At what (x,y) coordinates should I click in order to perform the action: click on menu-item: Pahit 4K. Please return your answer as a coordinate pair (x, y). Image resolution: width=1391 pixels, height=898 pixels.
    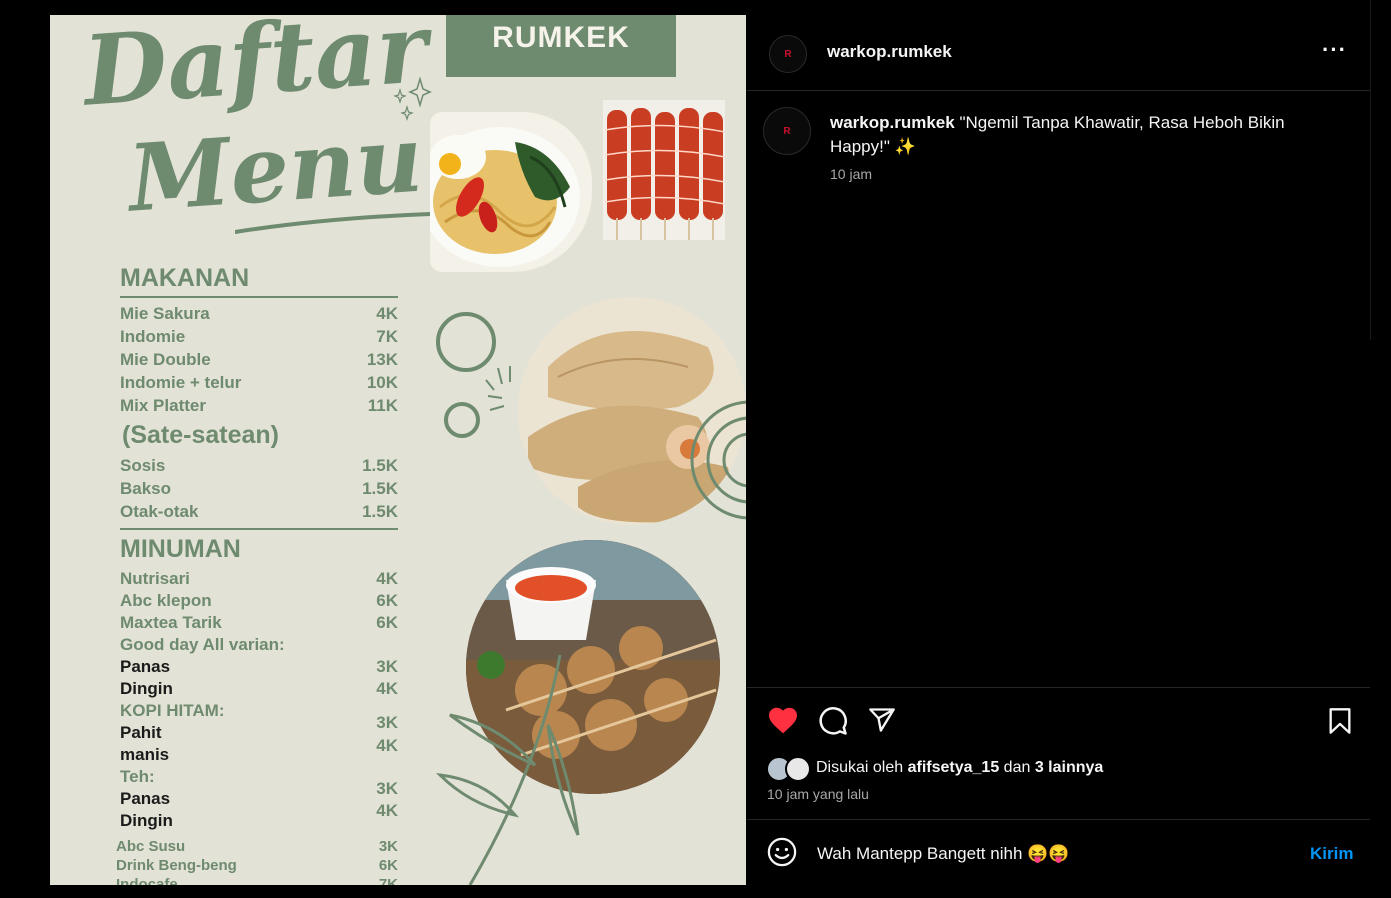
    Looking at the image, I should click on (259, 739).